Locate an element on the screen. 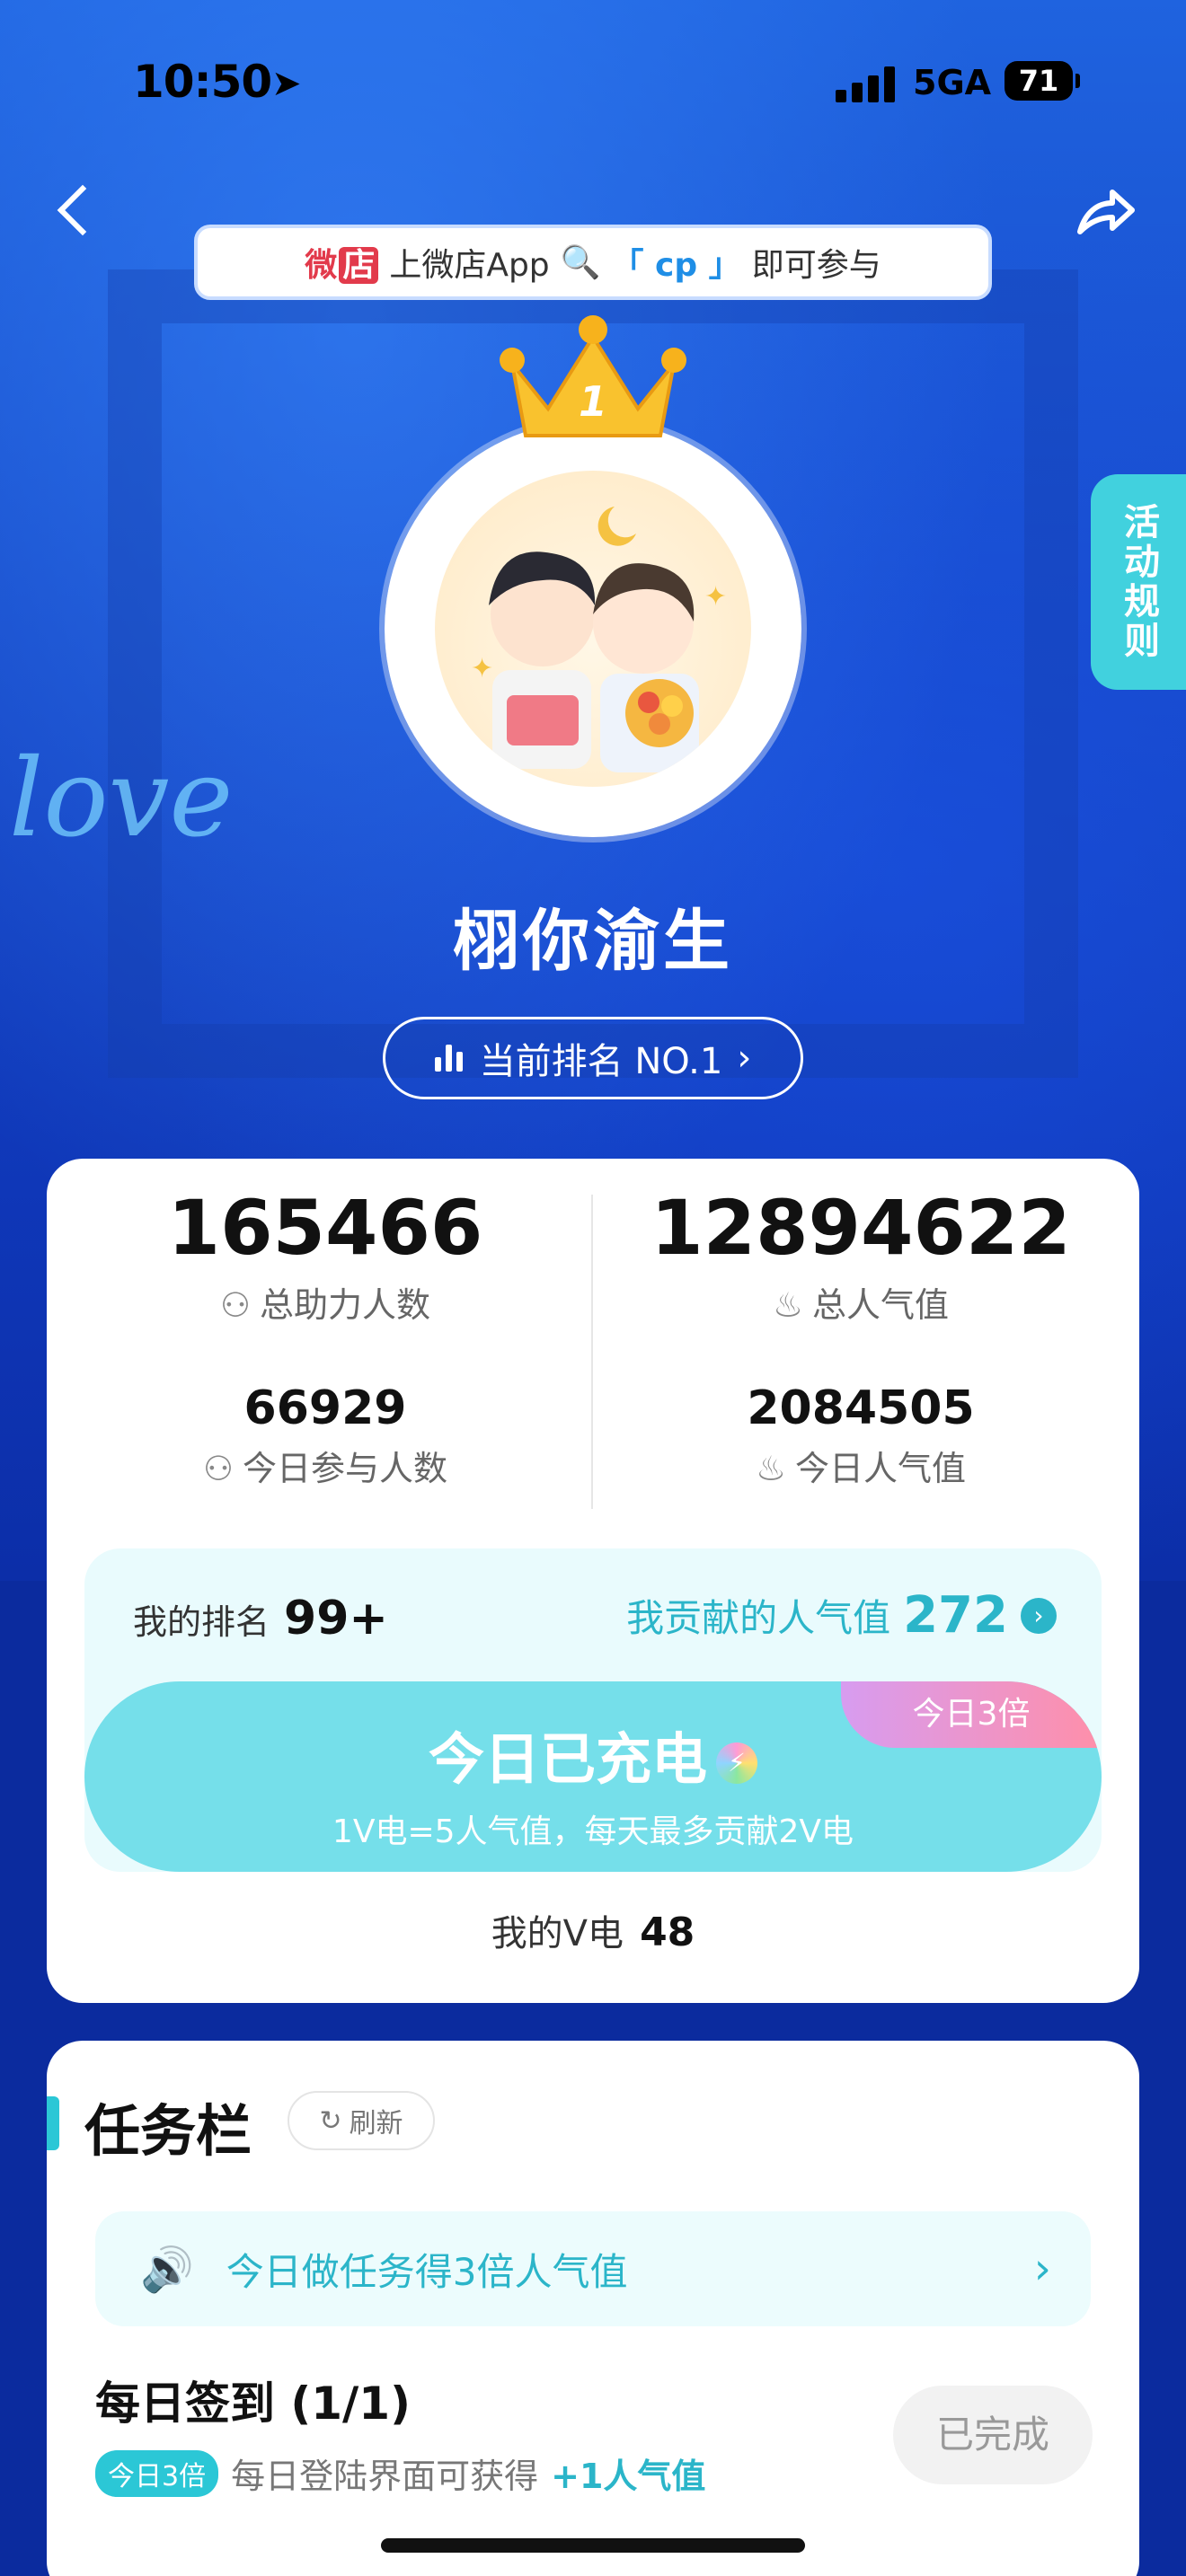 The image size is (1186, 2576). search-tip-banner: 微店 上微店App 🔍 「 cp 」 即可参与 is located at coordinates (593, 262).